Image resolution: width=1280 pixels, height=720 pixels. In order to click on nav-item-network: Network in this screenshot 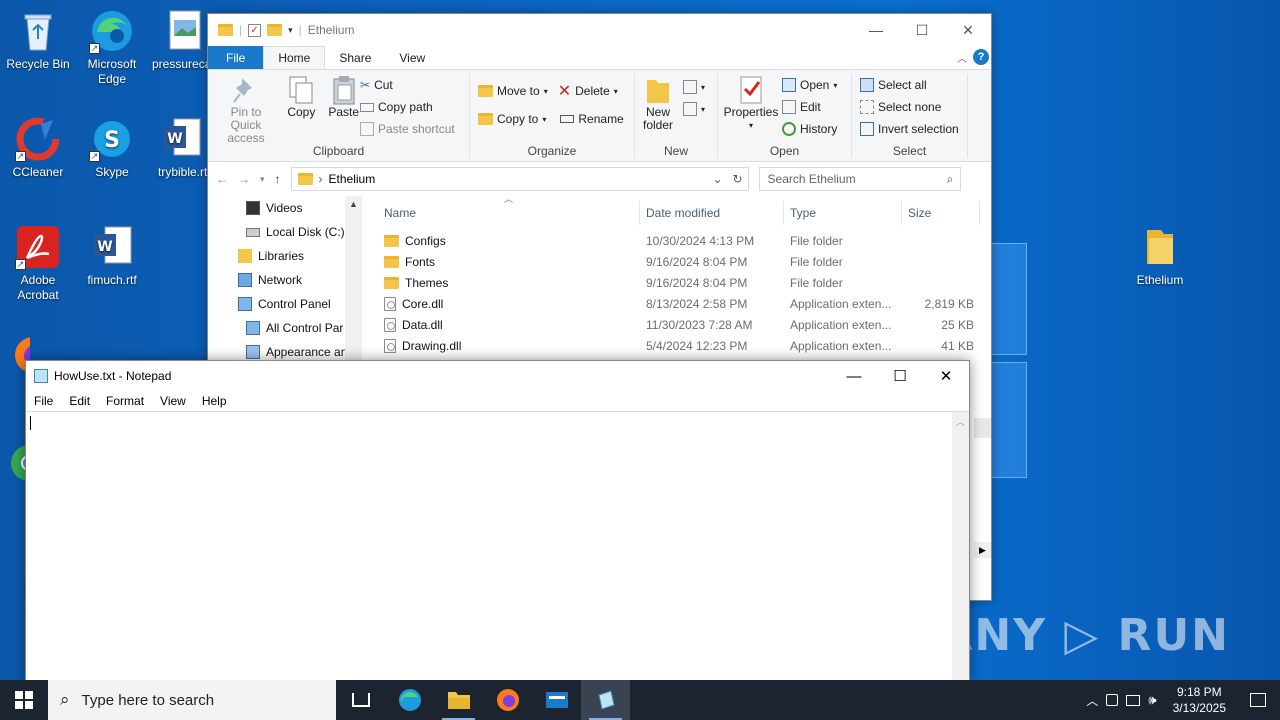, I will do `click(300, 280)`.